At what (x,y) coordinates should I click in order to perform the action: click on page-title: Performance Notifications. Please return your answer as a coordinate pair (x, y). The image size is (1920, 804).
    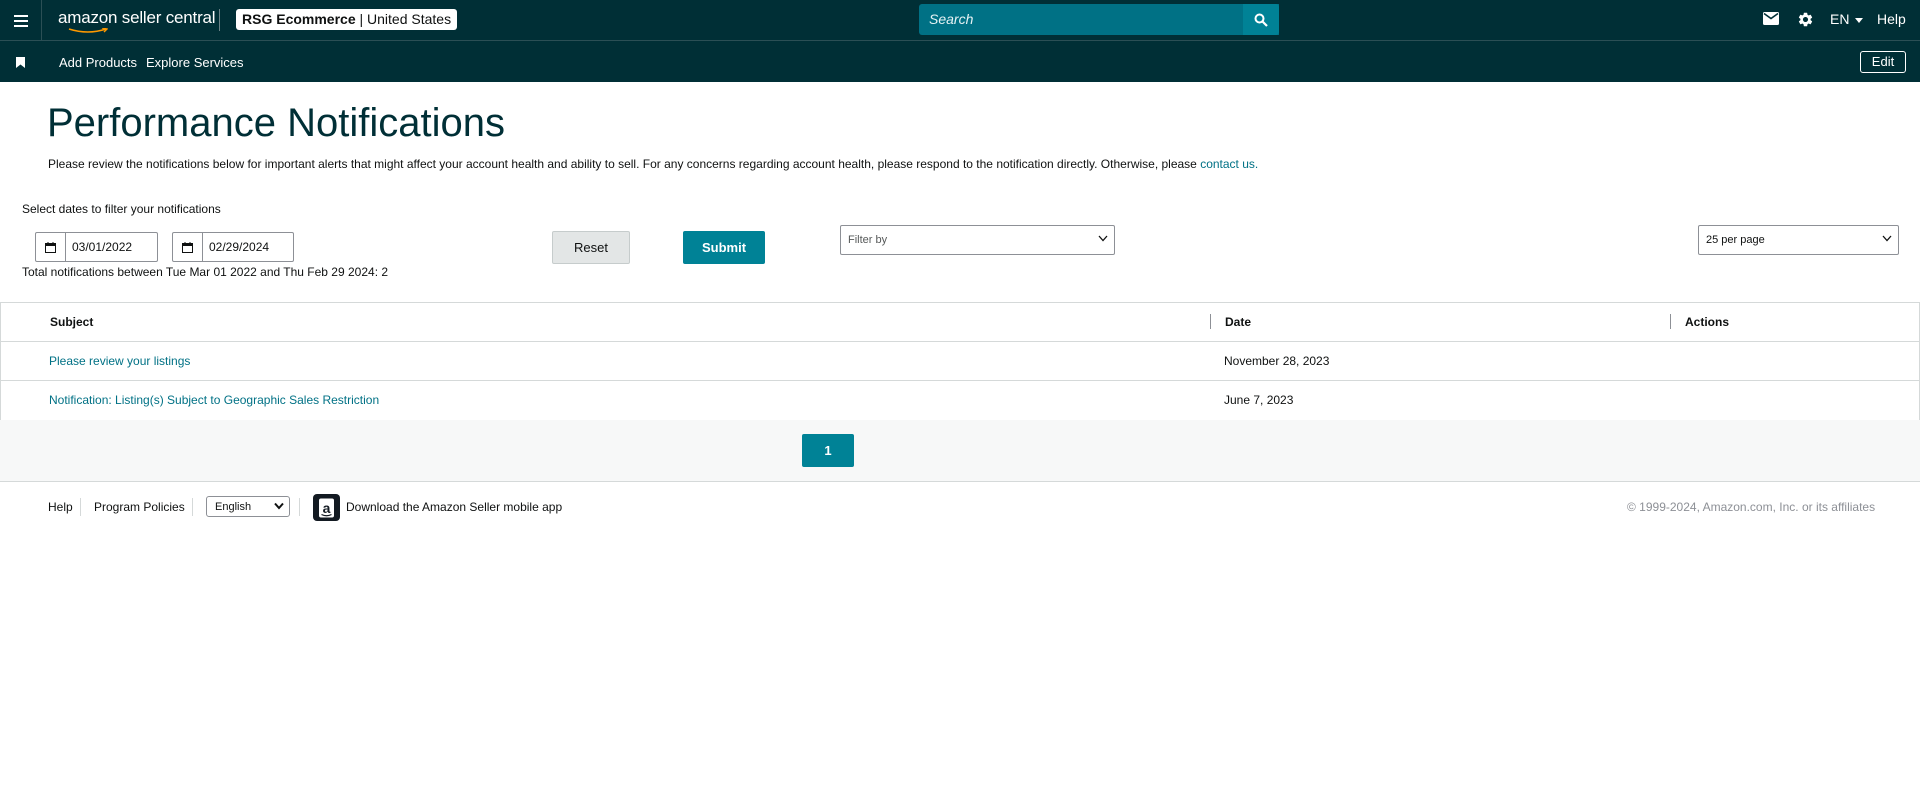
    Looking at the image, I should click on (276, 123).